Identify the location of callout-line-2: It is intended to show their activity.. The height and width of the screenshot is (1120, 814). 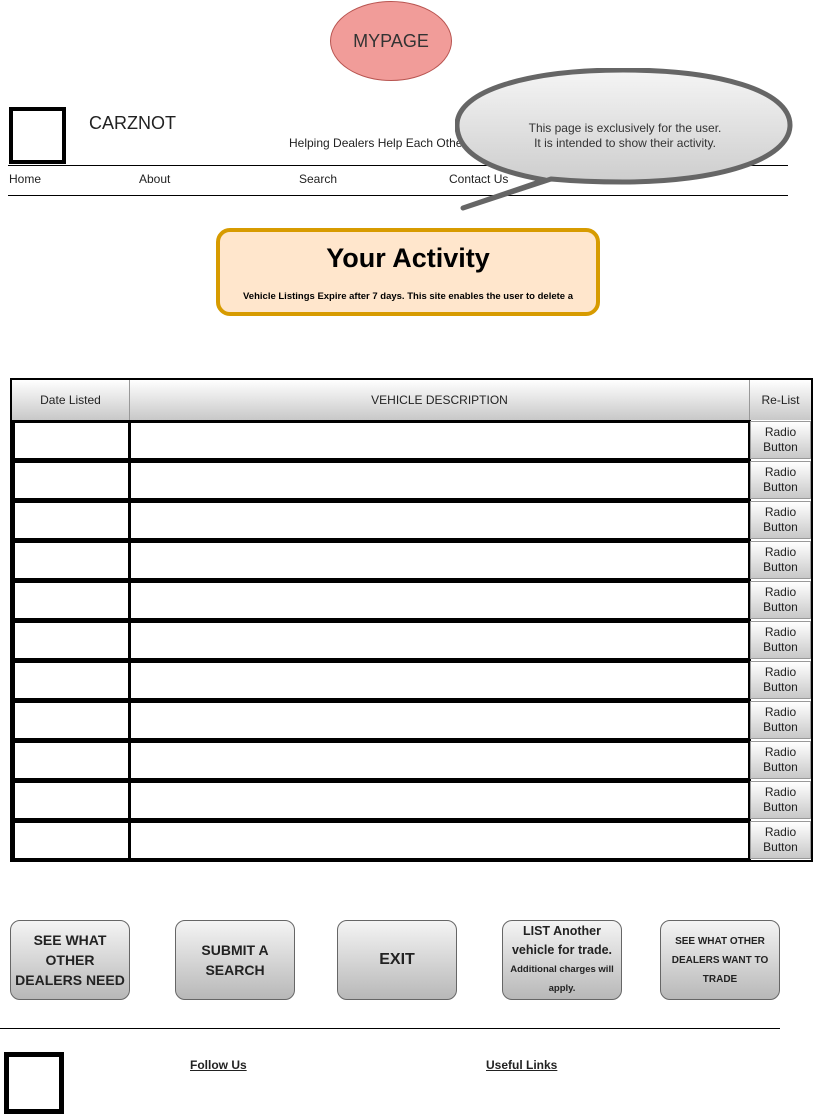
(625, 143).